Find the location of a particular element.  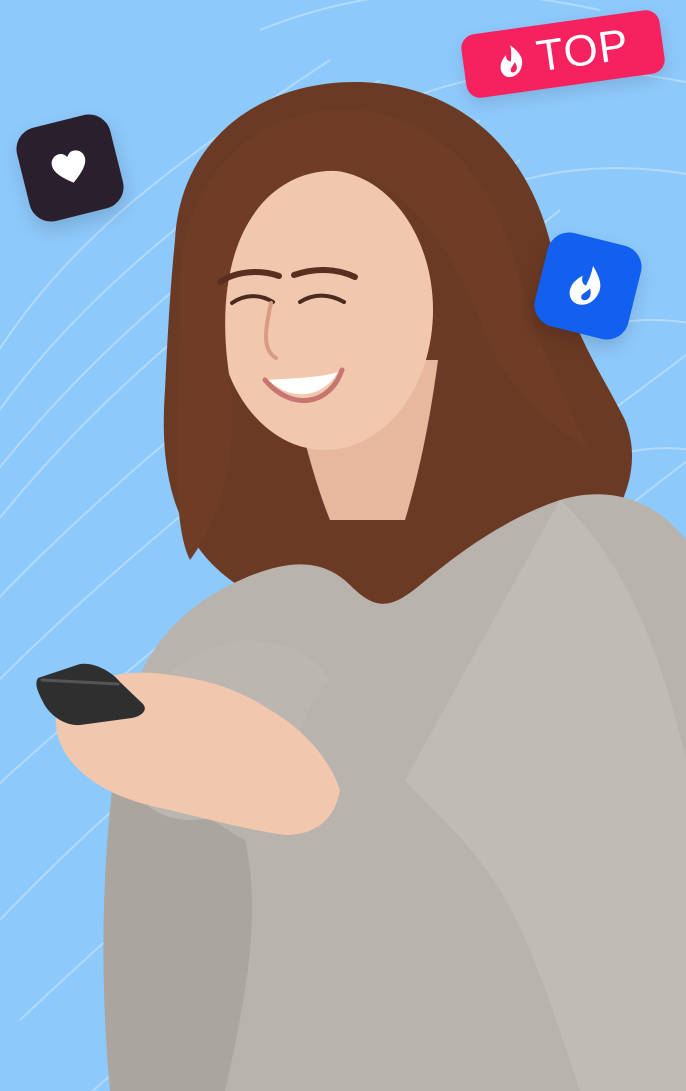

heart-icon is located at coordinates (68, 166).